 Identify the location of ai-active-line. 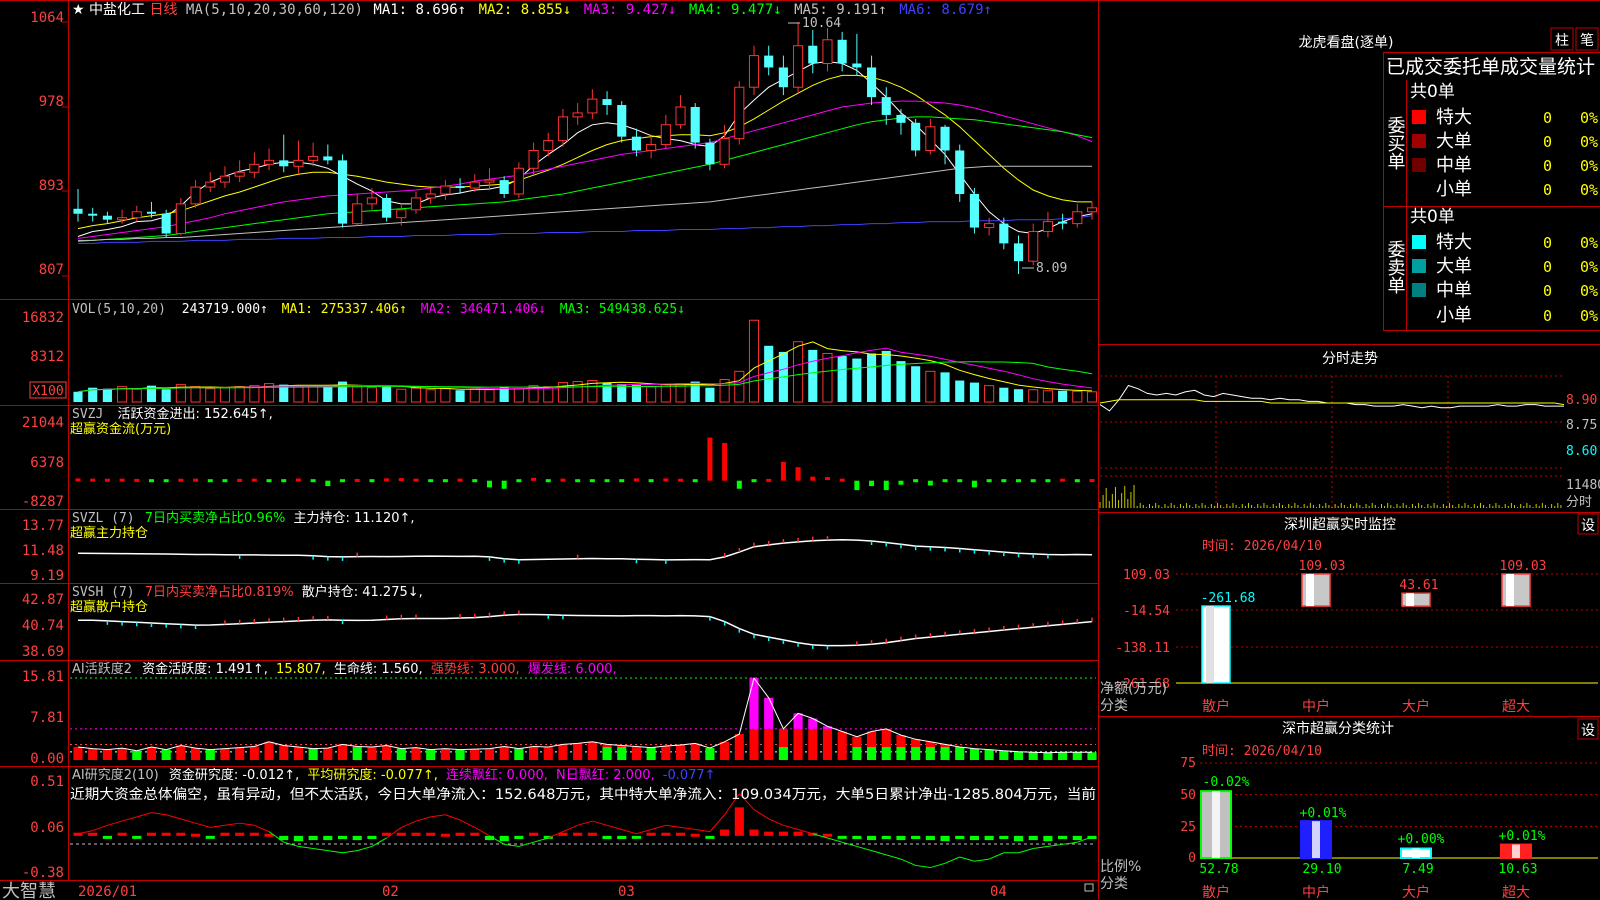
(585, 715).